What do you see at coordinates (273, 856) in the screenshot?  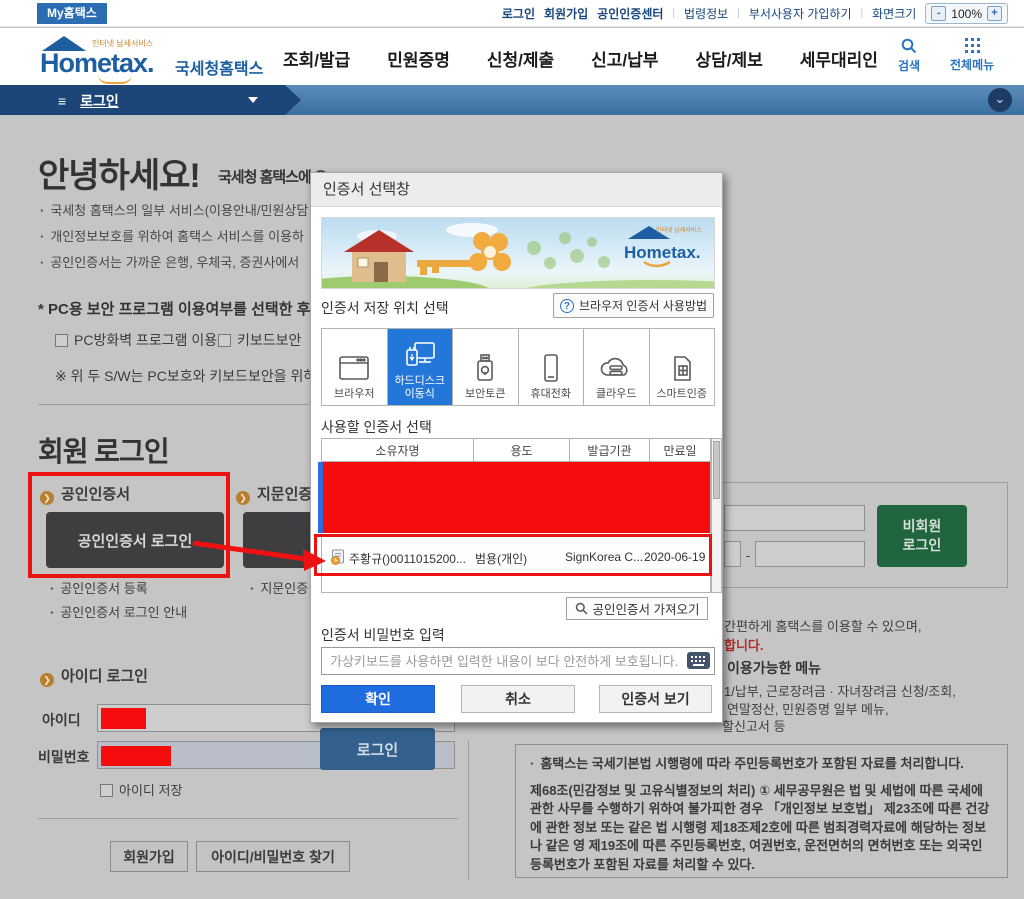 I see `find-id-pw-button: 아이디/비밀번호 찾기` at bounding box center [273, 856].